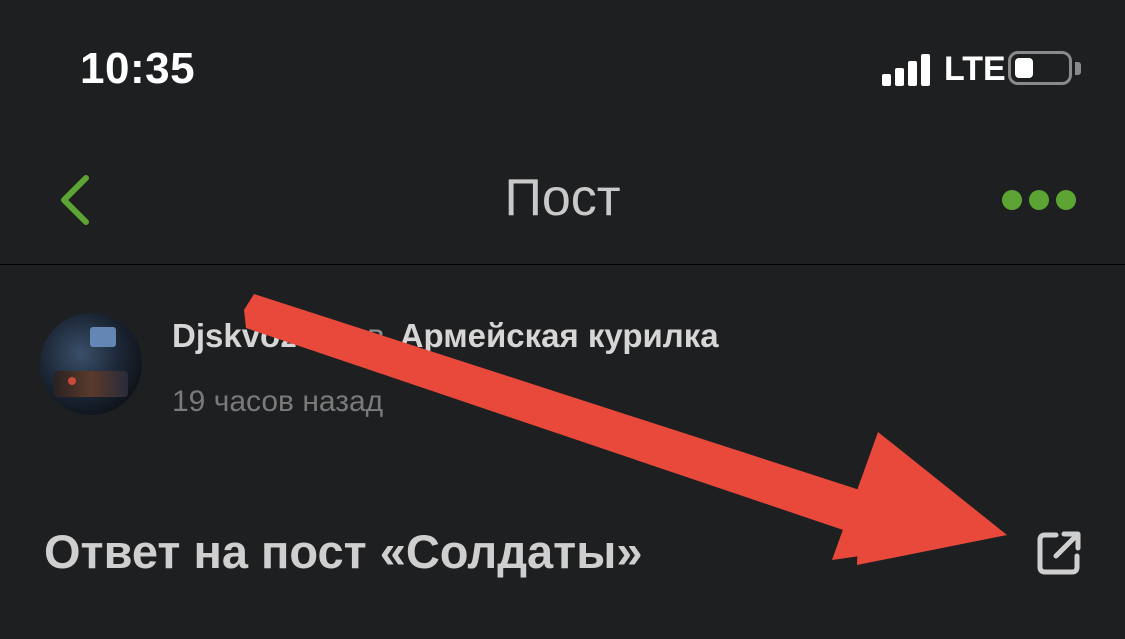 The image size is (1125, 639). I want to click on avatar, so click(91, 364).